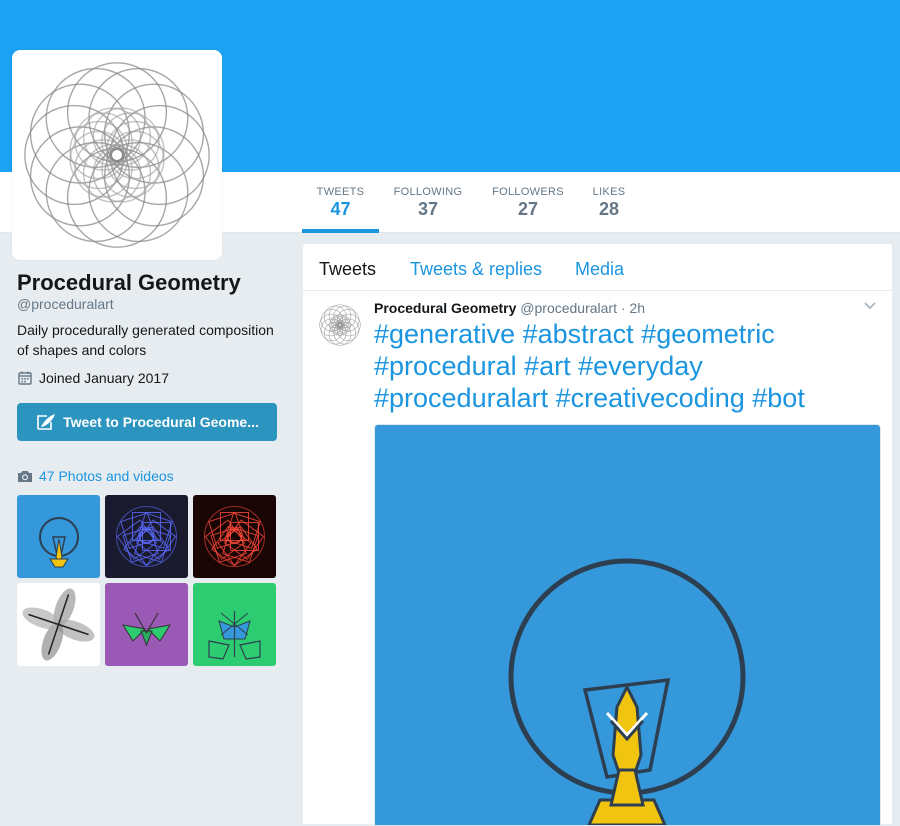  Describe the element at coordinates (650, 398) in the screenshot. I see `hashtag-link: #creativecoding` at that location.